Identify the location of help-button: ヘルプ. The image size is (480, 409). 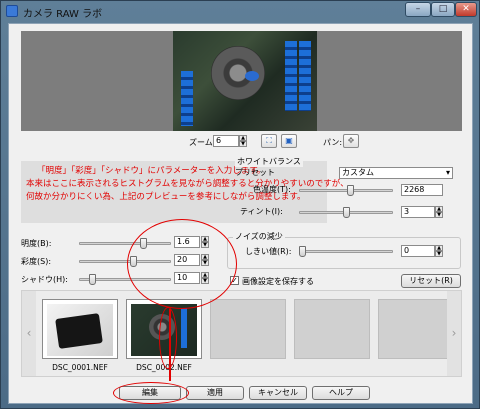
(341, 393).